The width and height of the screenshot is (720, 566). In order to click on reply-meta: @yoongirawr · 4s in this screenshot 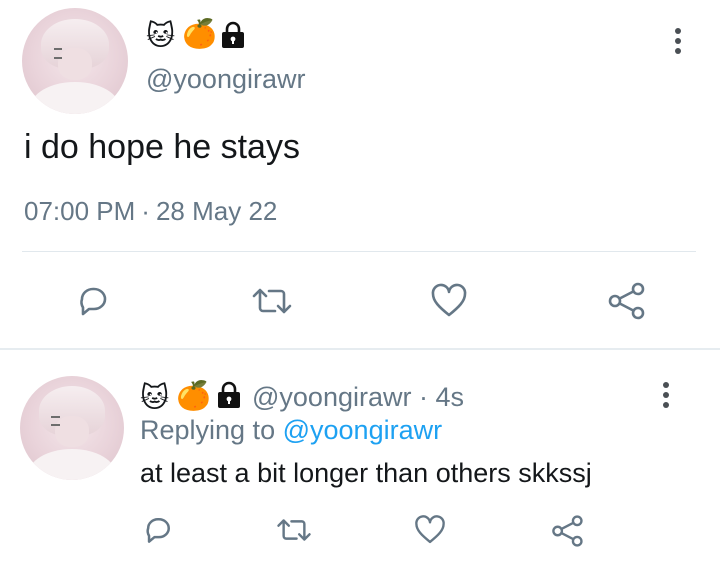, I will do `click(358, 397)`.